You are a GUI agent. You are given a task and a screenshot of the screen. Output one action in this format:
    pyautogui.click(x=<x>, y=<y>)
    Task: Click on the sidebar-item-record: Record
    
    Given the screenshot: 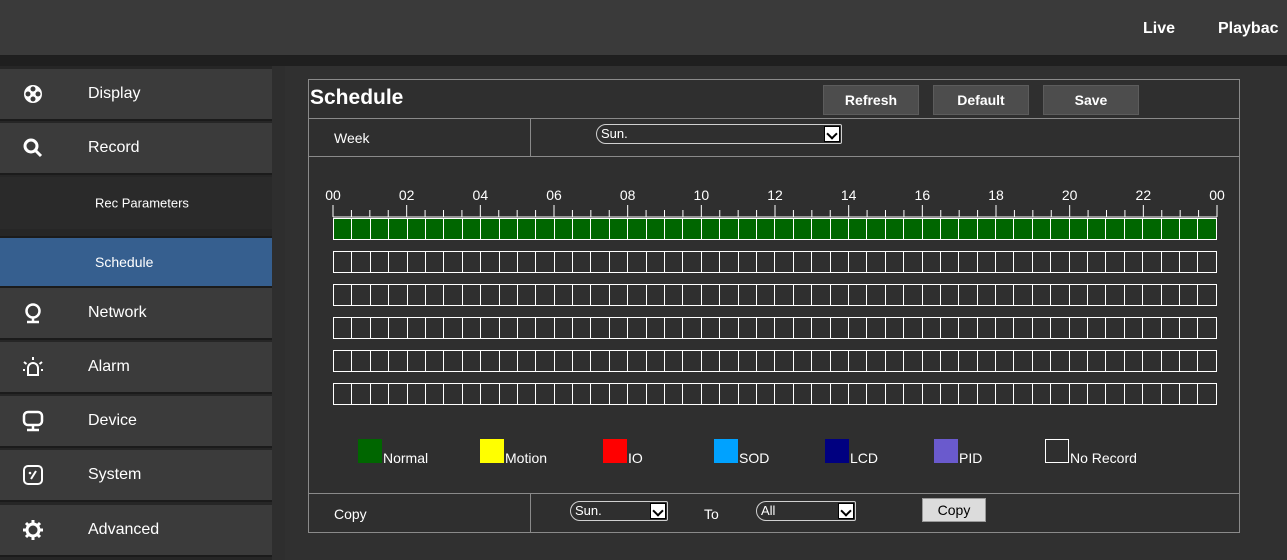 What is the action you would take?
    pyautogui.click(x=136, y=149)
    